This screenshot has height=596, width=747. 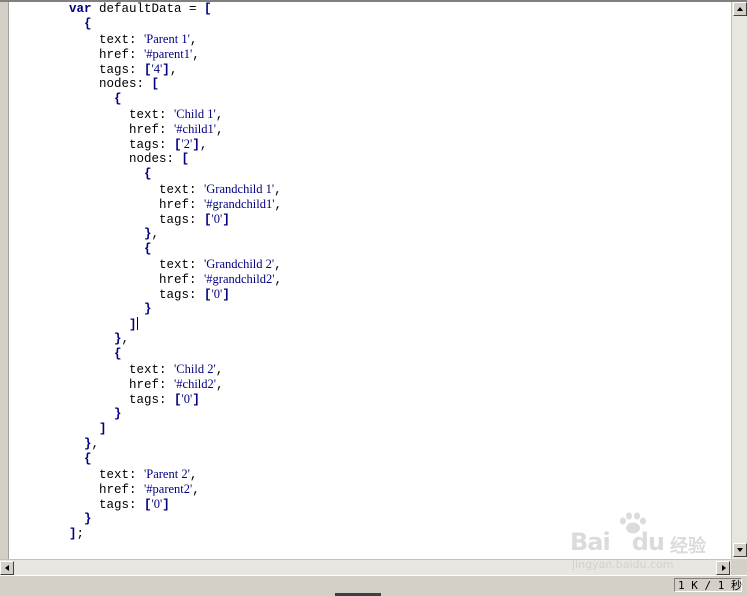 I want to click on status-file-size: 1 K / 1 秒, so click(x=708, y=585).